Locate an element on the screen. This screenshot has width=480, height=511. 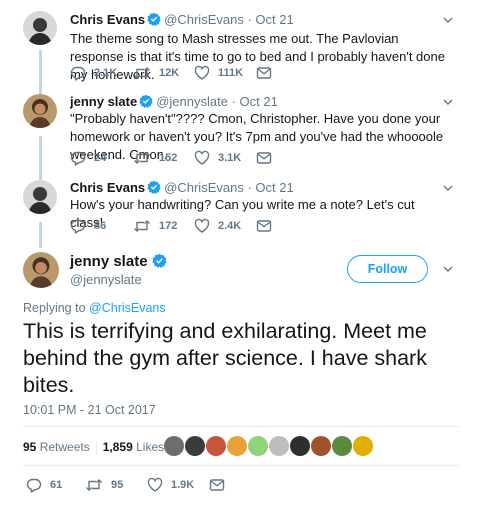
reply-count: 86 is located at coordinates (100, 226).